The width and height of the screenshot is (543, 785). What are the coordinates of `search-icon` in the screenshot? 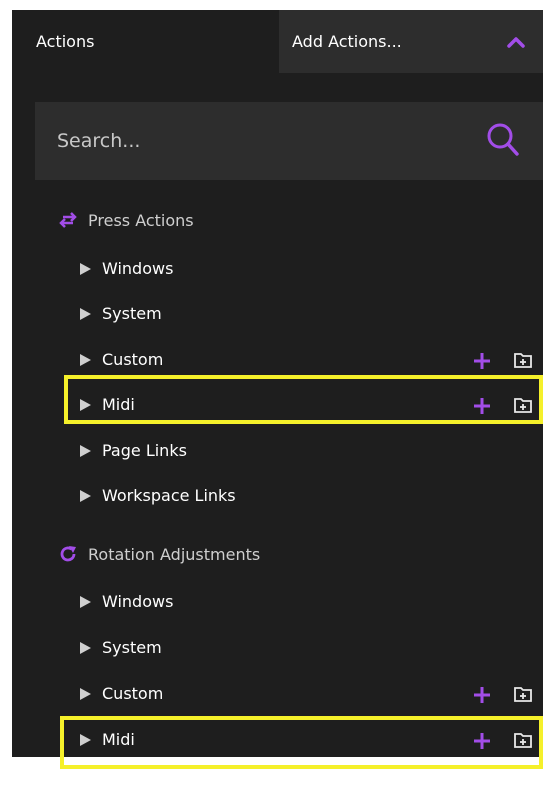 It's located at (503, 140).